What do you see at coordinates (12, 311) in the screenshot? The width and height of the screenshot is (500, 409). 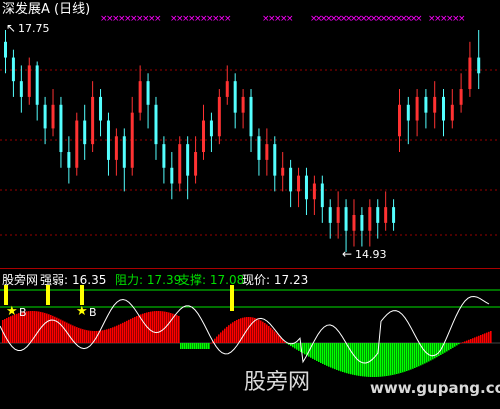 I see `buy-star-icon: ★` at bounding box center [12, 311].